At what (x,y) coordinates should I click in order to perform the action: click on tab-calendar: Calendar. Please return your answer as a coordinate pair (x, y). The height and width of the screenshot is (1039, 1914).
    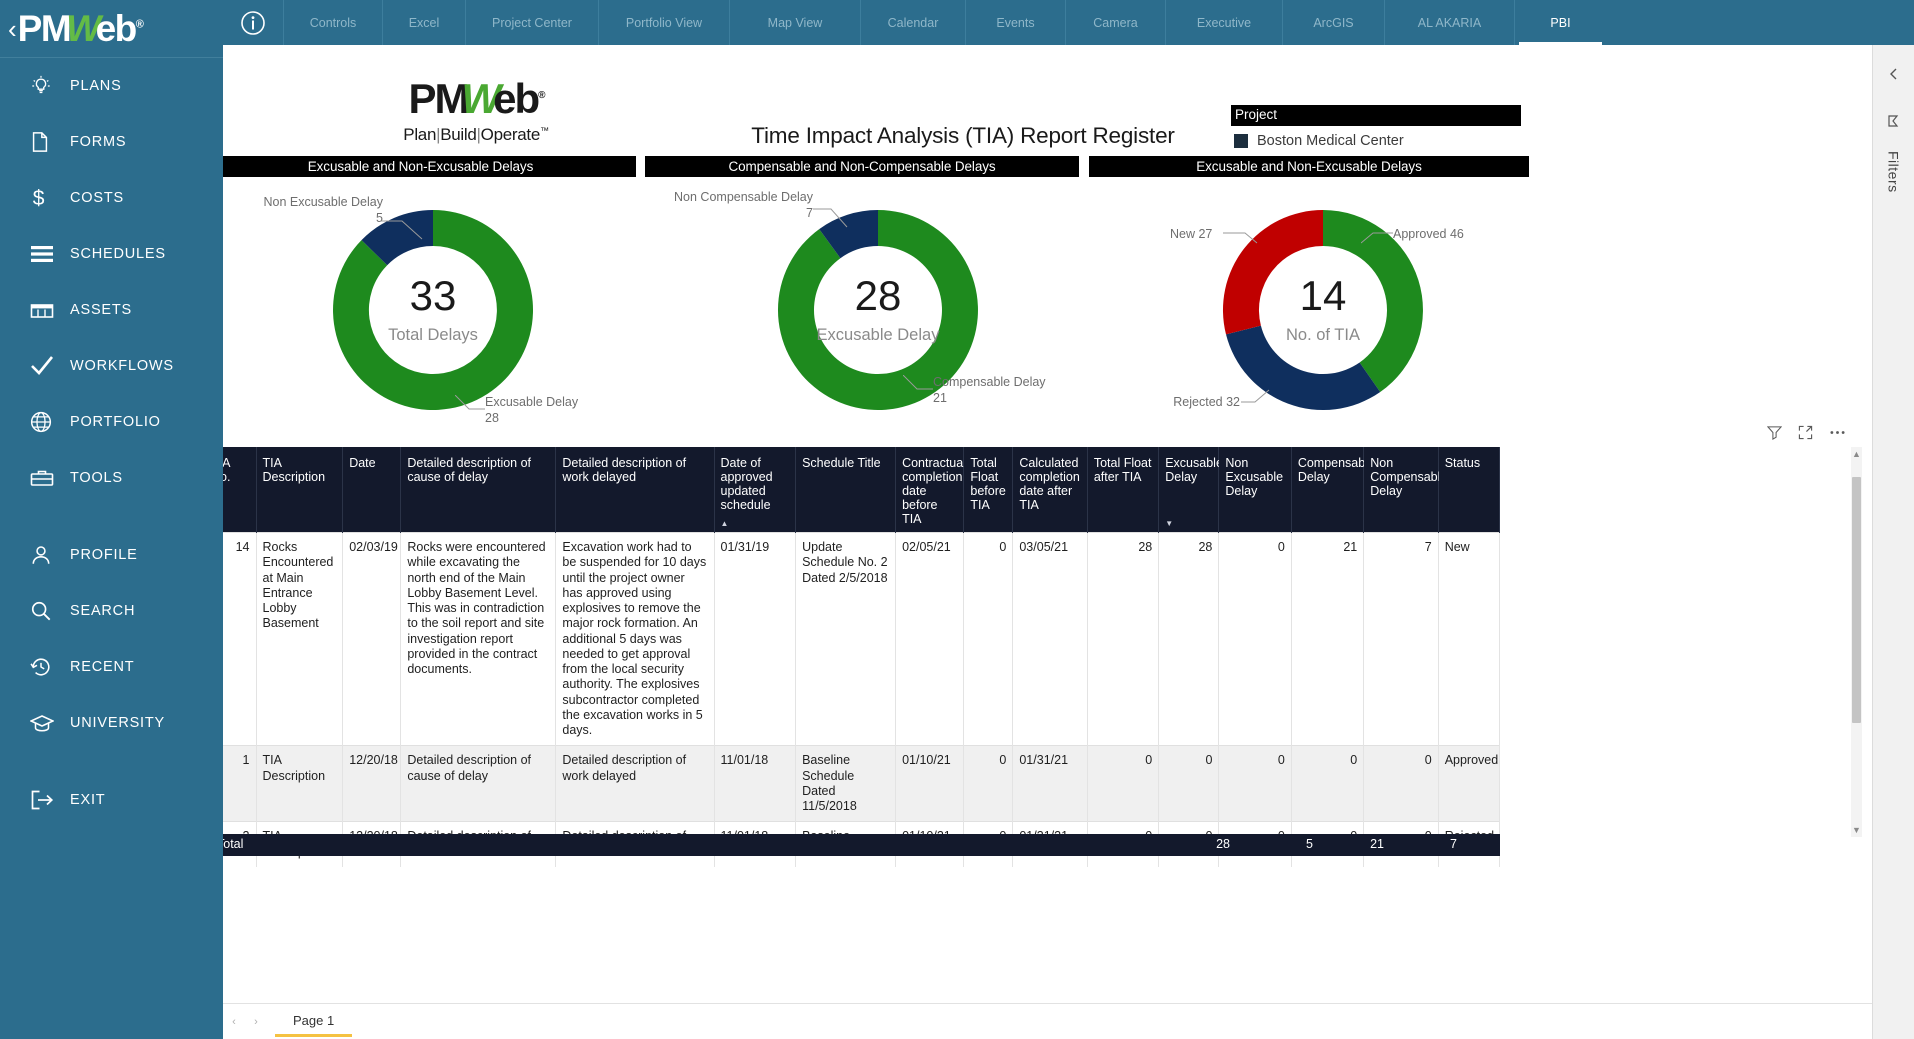
    Looking at the image, I should click on (912, 22).